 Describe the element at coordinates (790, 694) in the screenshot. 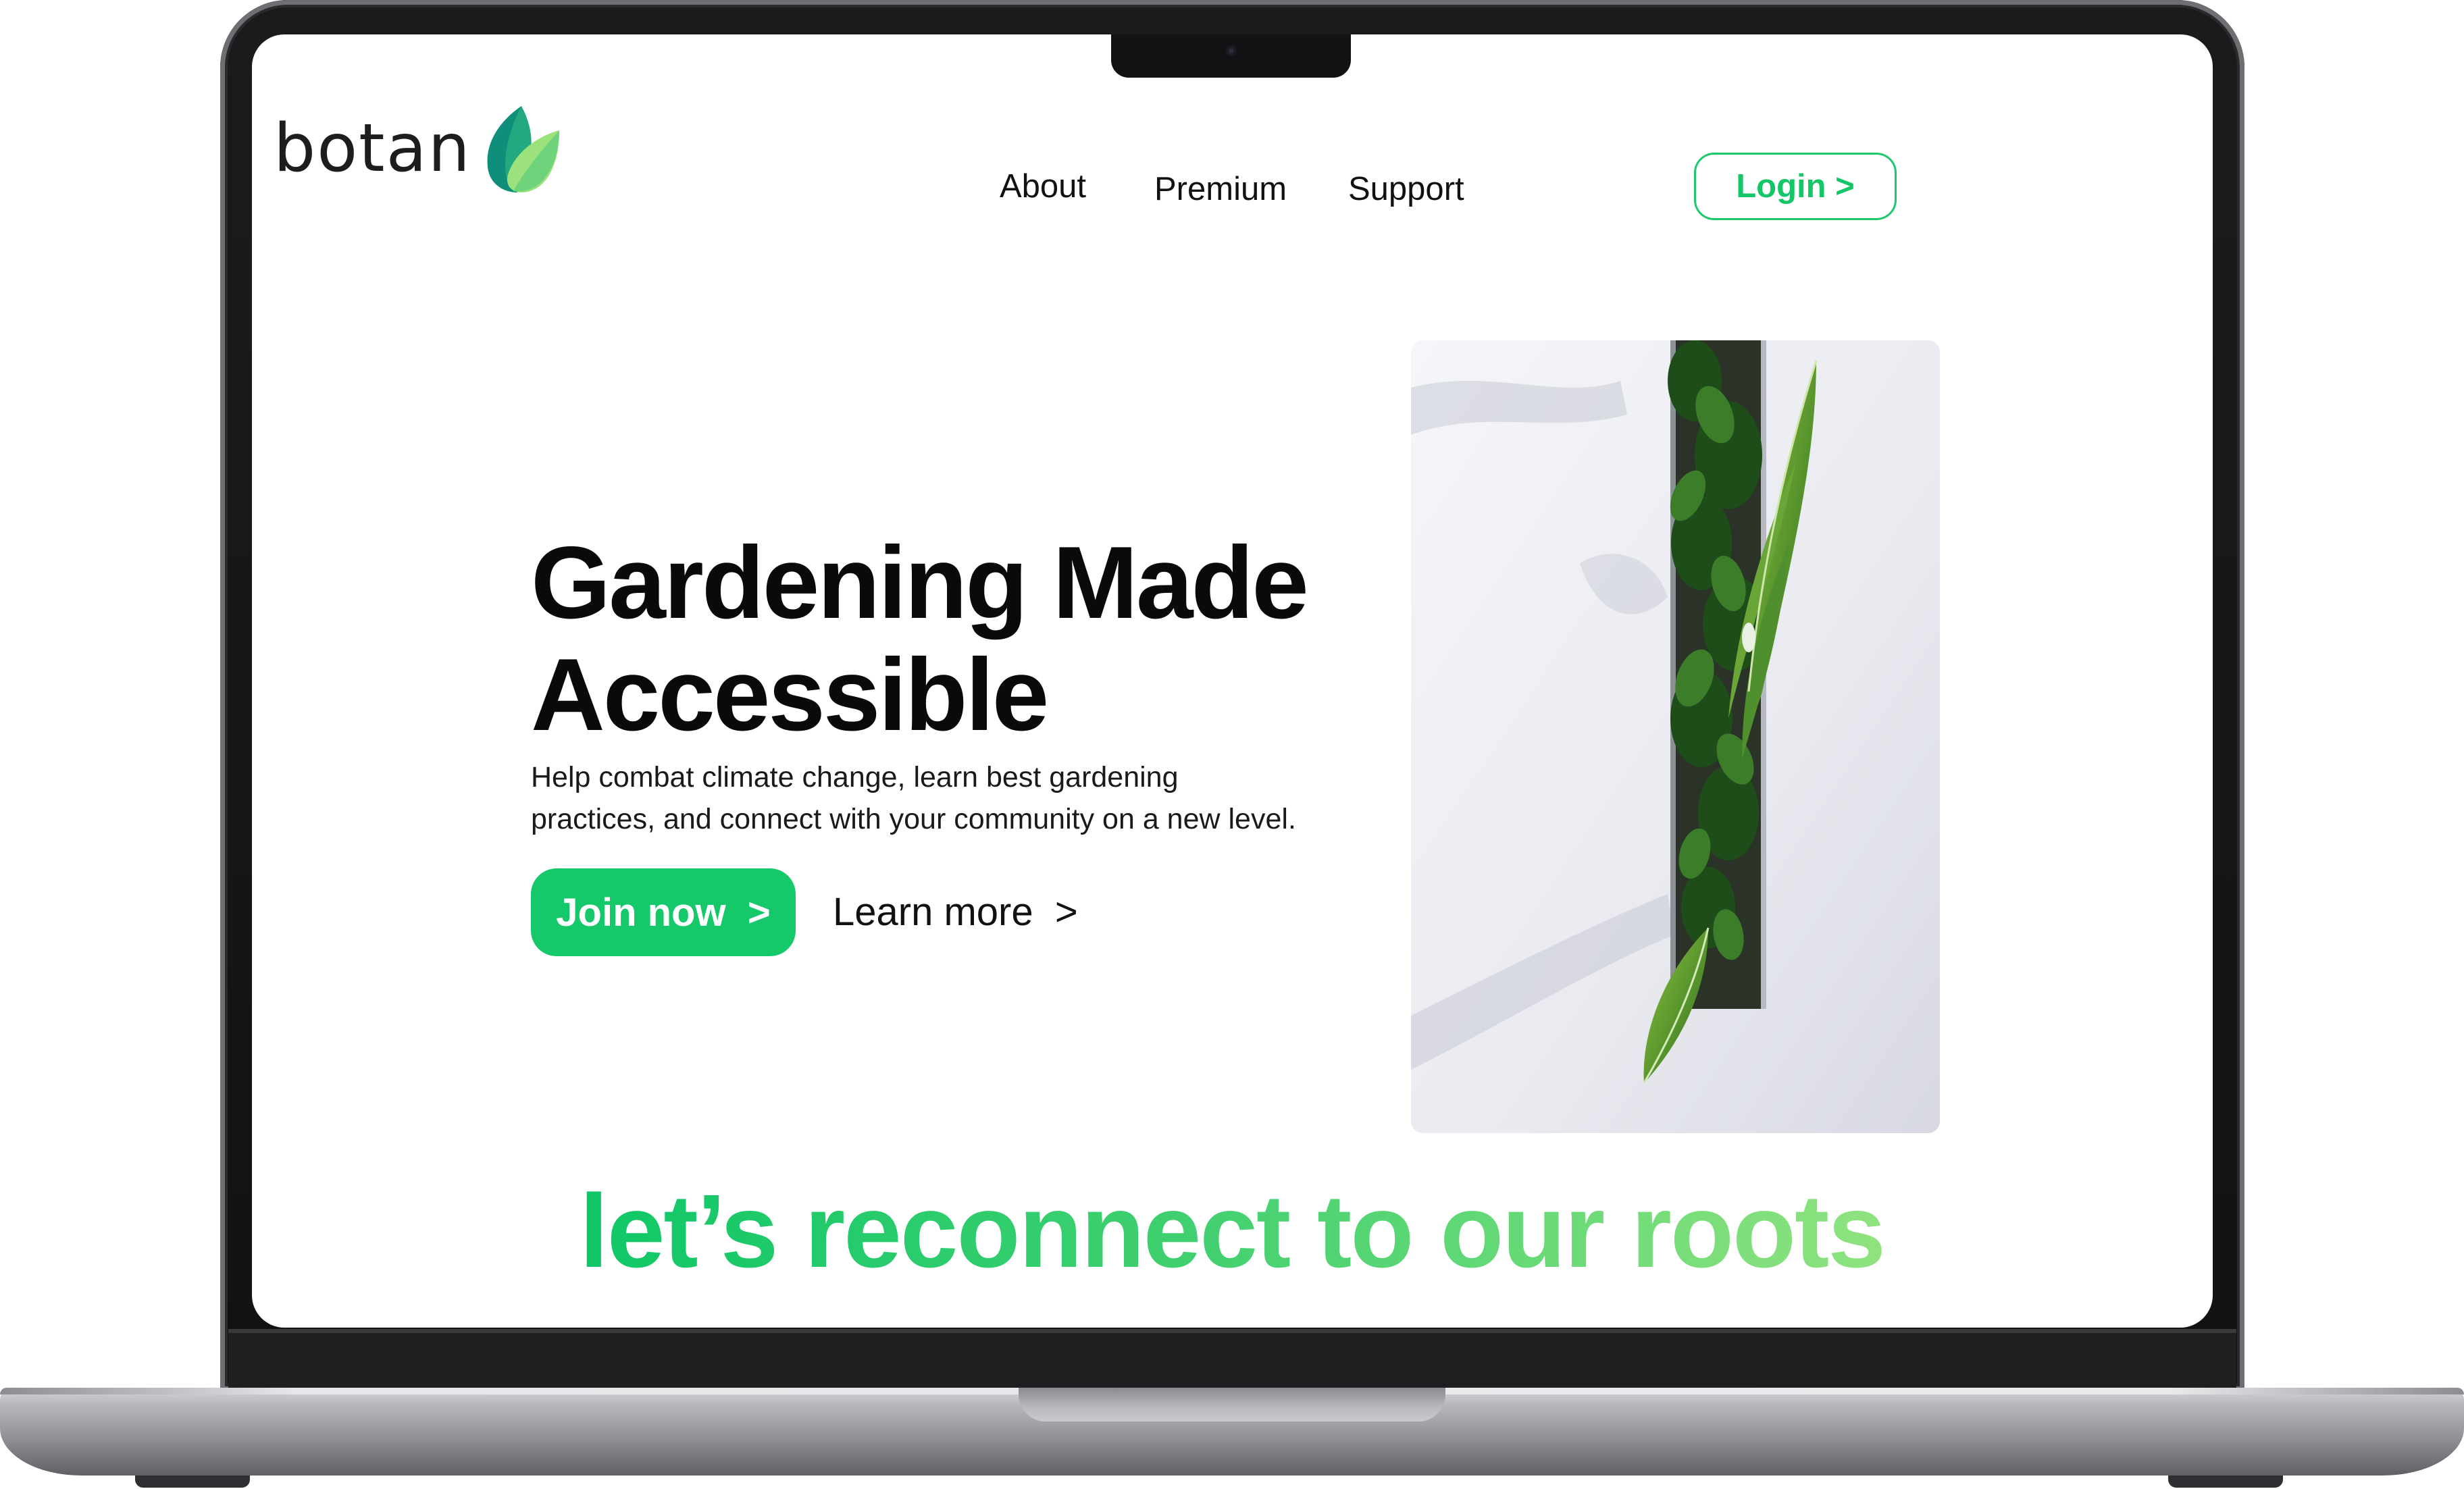

I see `hero-title-line-2: Accessible` at that location.